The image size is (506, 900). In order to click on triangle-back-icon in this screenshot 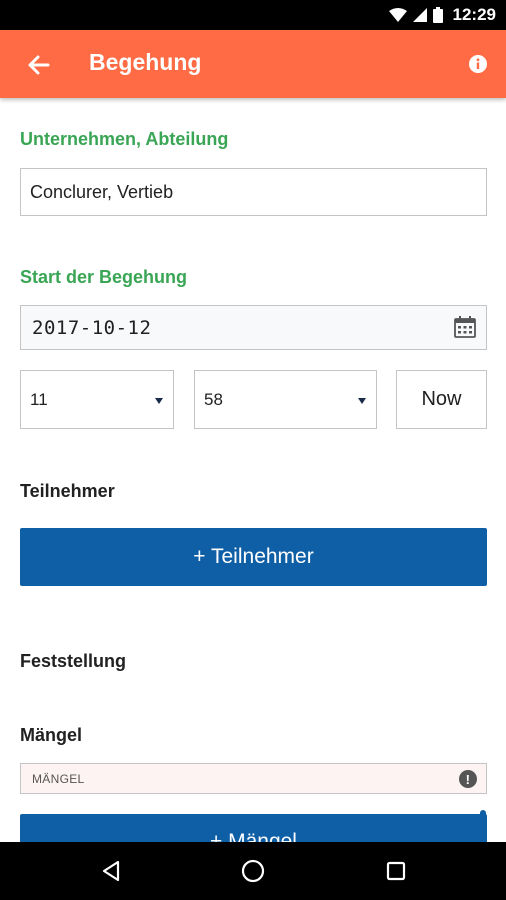, I will do `click(111, 871)`.